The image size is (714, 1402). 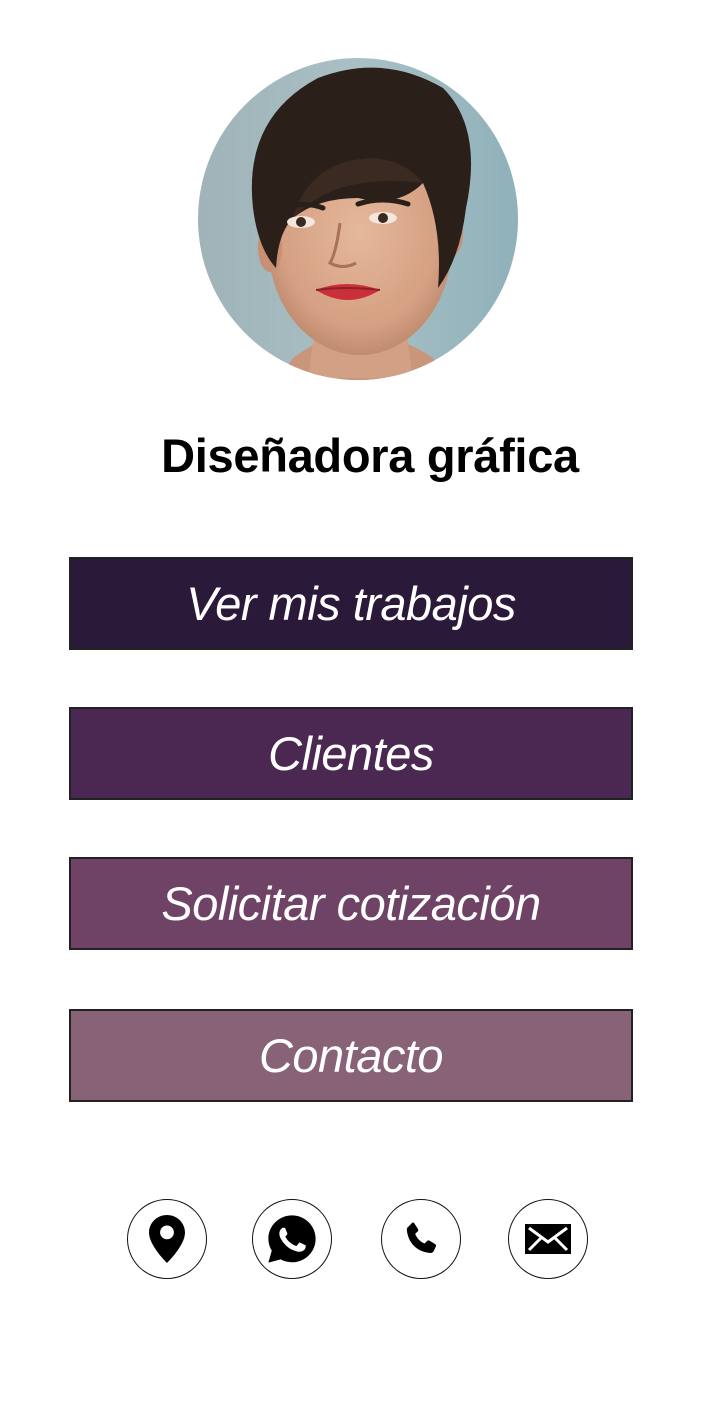 I want to click on request-quote-label: Solicitar cotización, so click(x=351, y=903).